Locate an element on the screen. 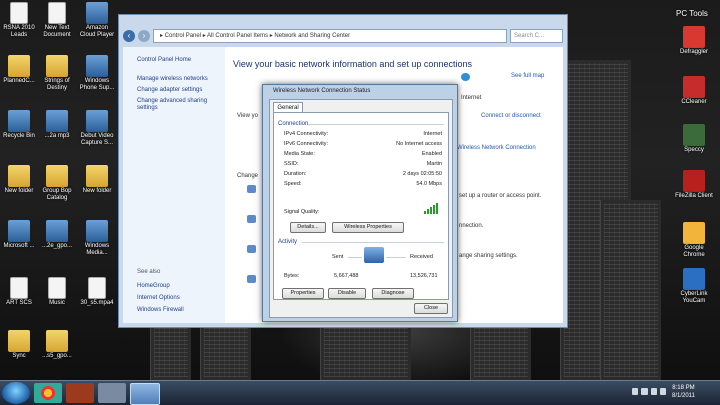  connect-disconnect-link: Connect or disconnect is located at coordinates (511, 116).